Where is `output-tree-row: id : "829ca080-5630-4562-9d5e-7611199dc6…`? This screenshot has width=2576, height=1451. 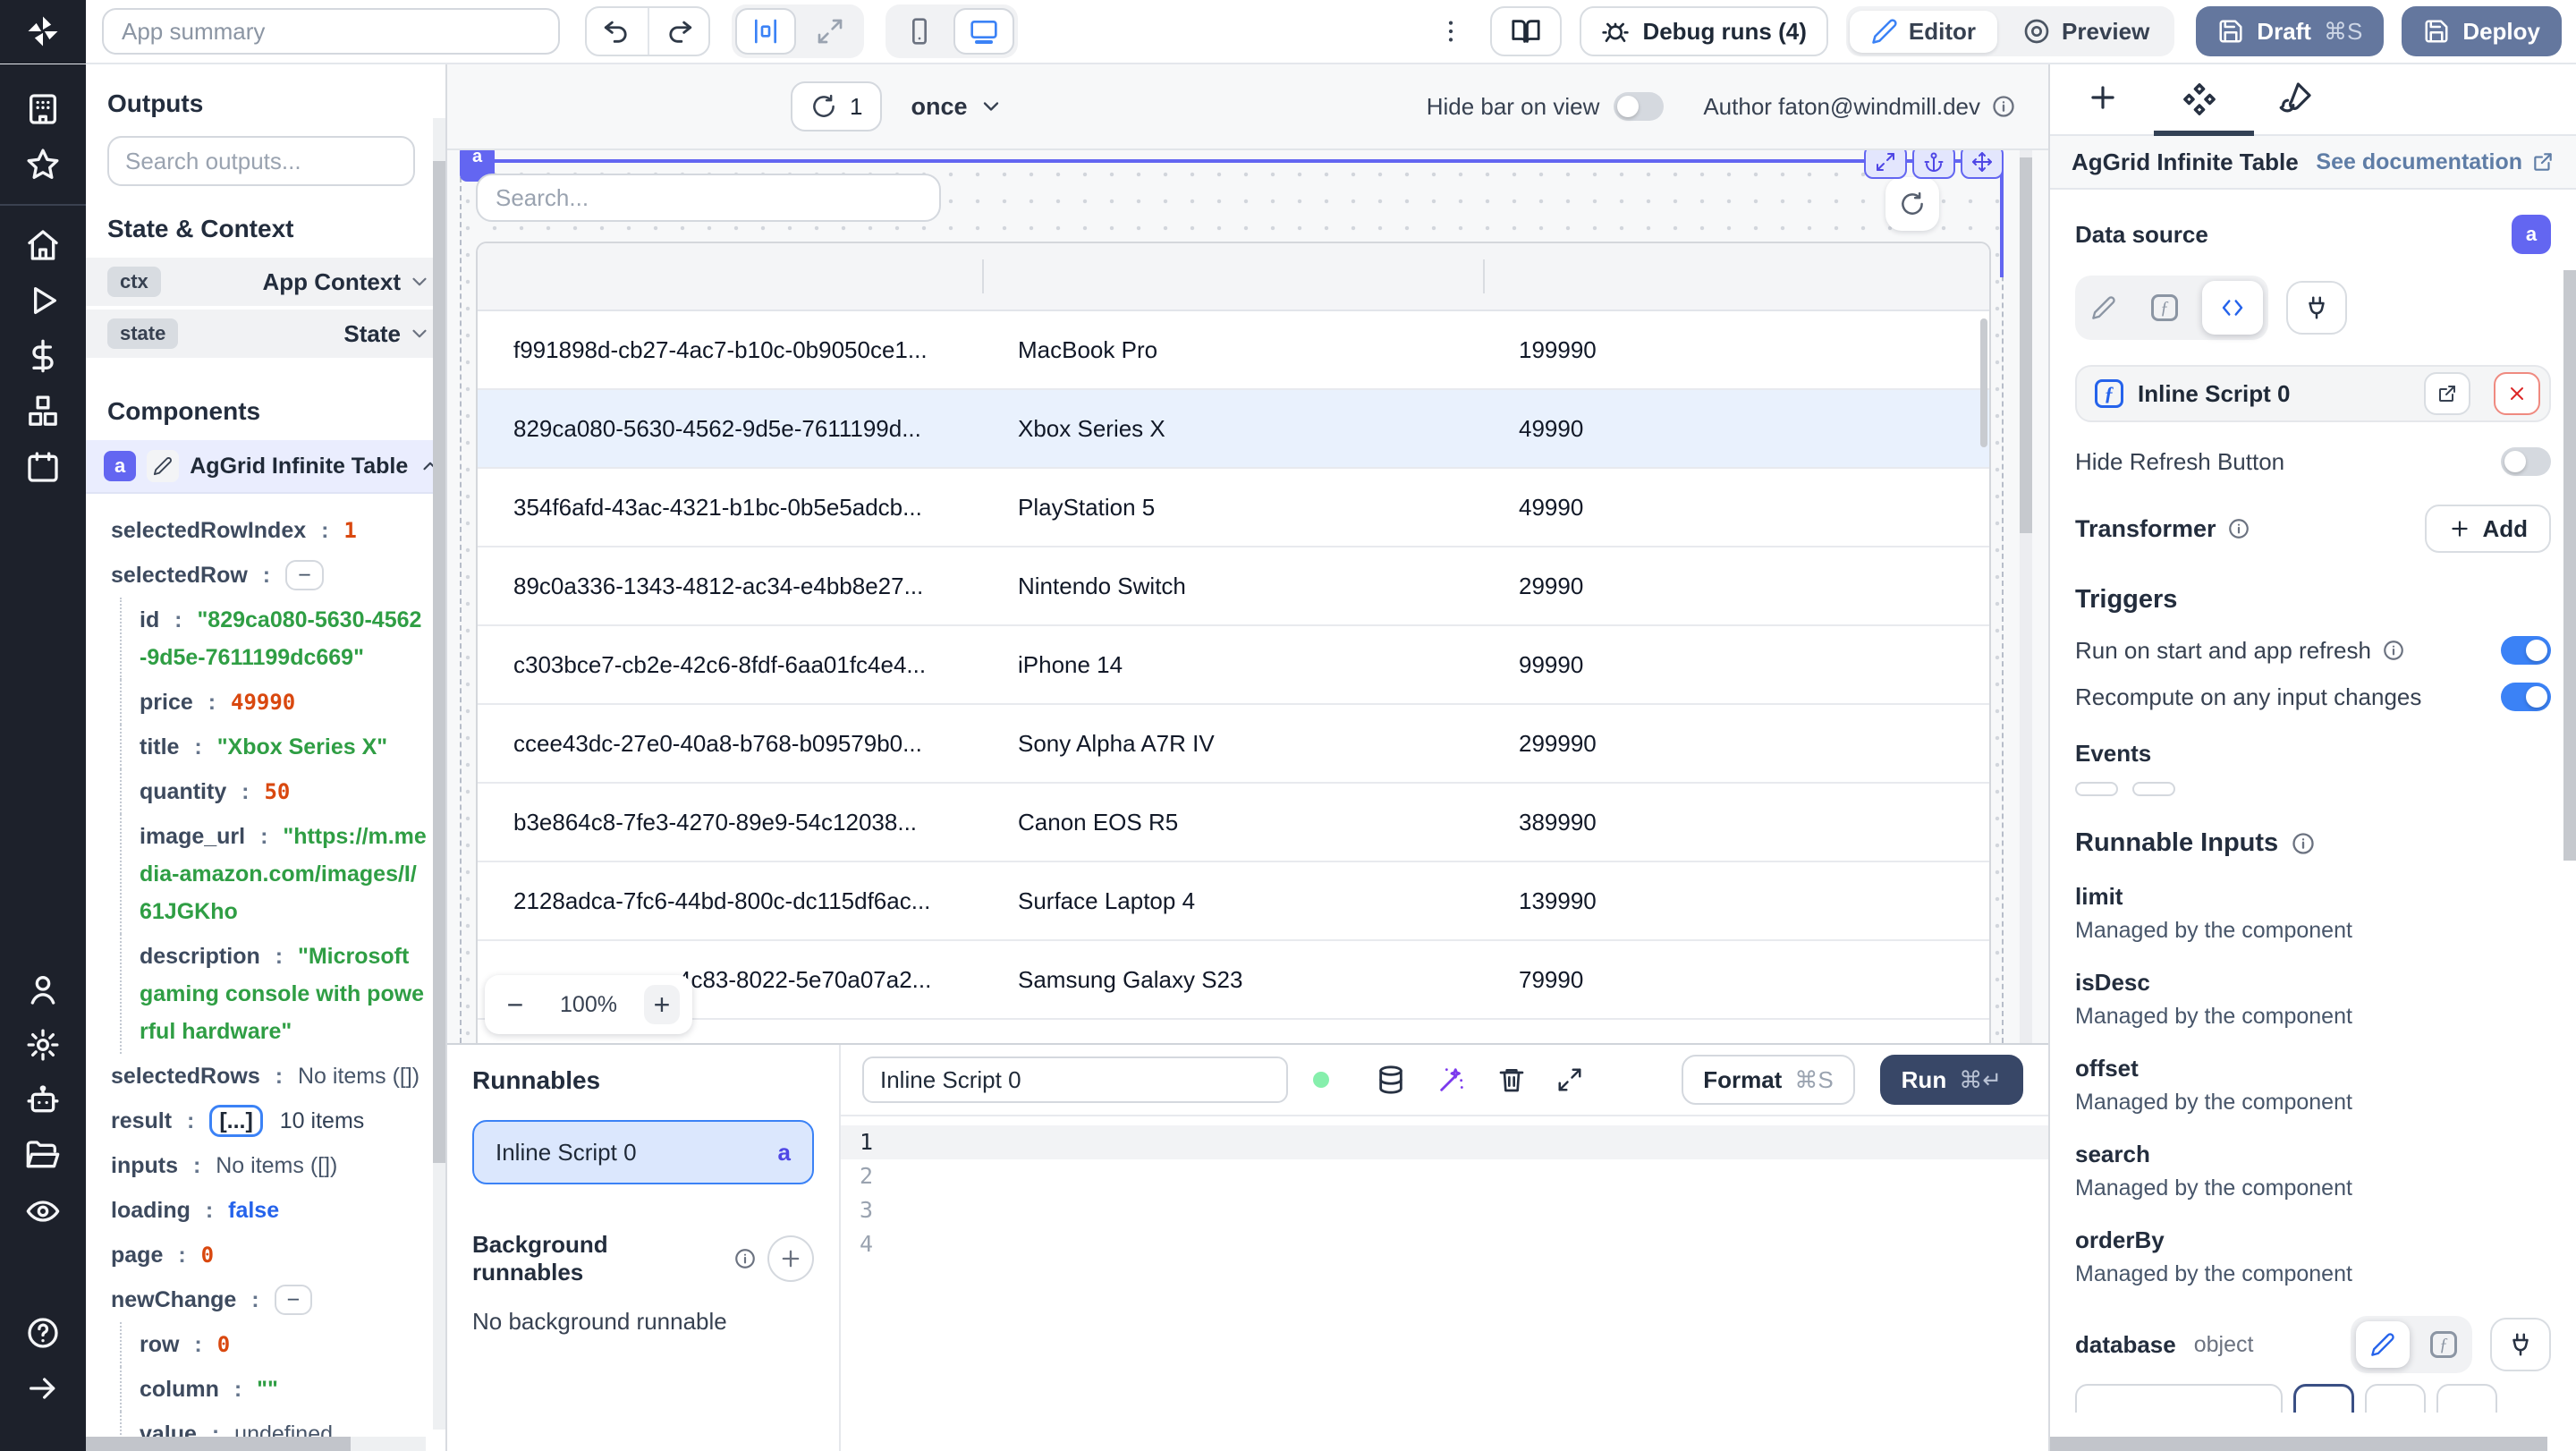
output-tree-row: id : "829ca080-5630-4562-9d5e-7611199dc6… is located at coordinates (267, 639).